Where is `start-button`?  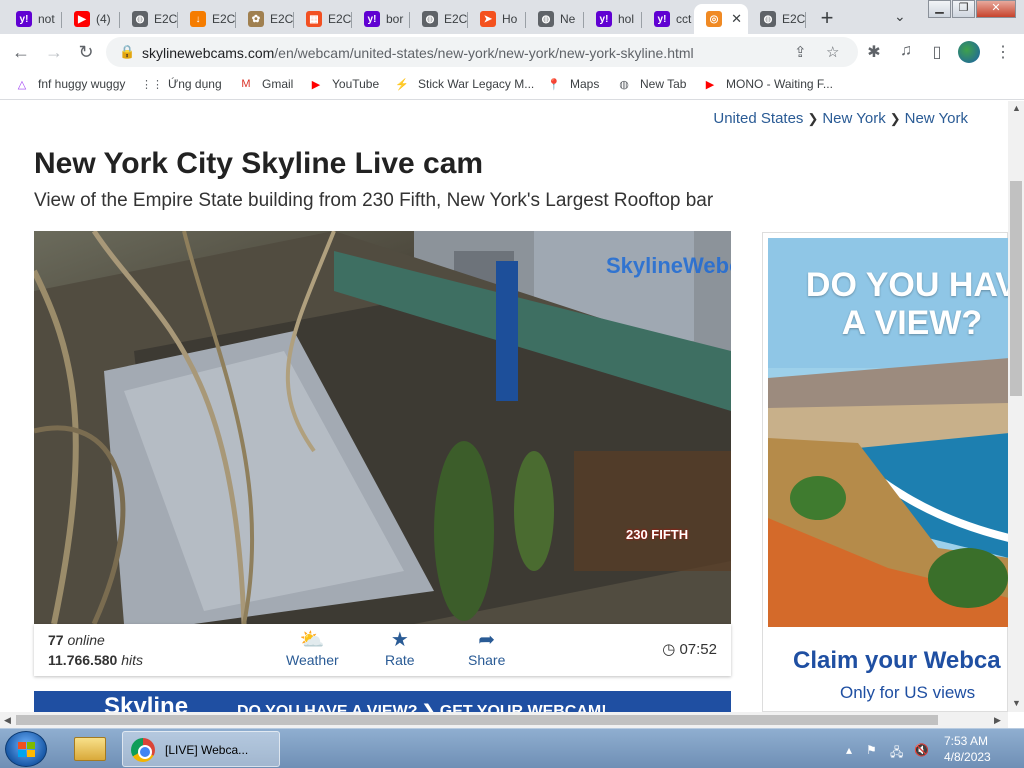 start-button is located at coordinates (26, 749).